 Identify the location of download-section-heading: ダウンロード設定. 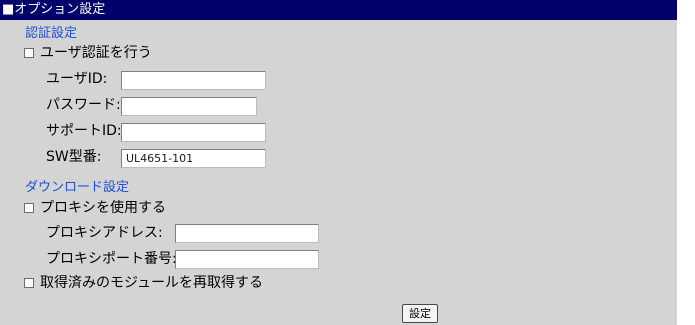
(77, 187).